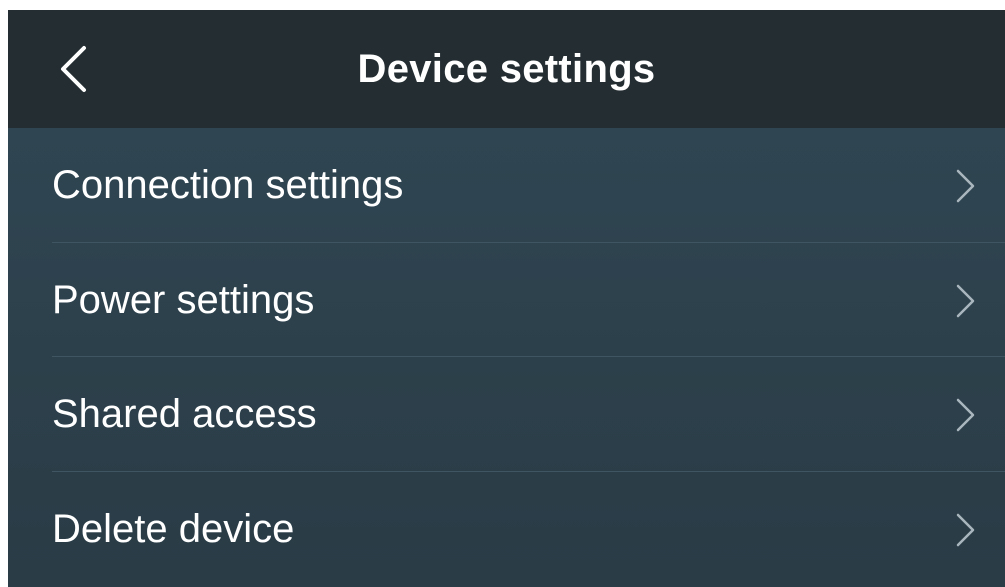 The width and height of the screenshot is (1005, 587). Describe the element at coordinates (183, 299) in the screenshot. I see `list-item-label: Power settings` at that location.